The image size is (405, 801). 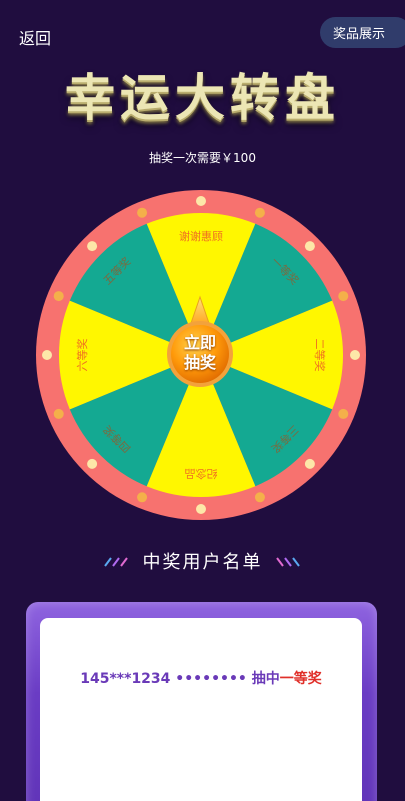 What do you see at coordinates (125, 679) in the screenshot?
I see `winner-phone: 145***1234` at bounding box center [125, 679].